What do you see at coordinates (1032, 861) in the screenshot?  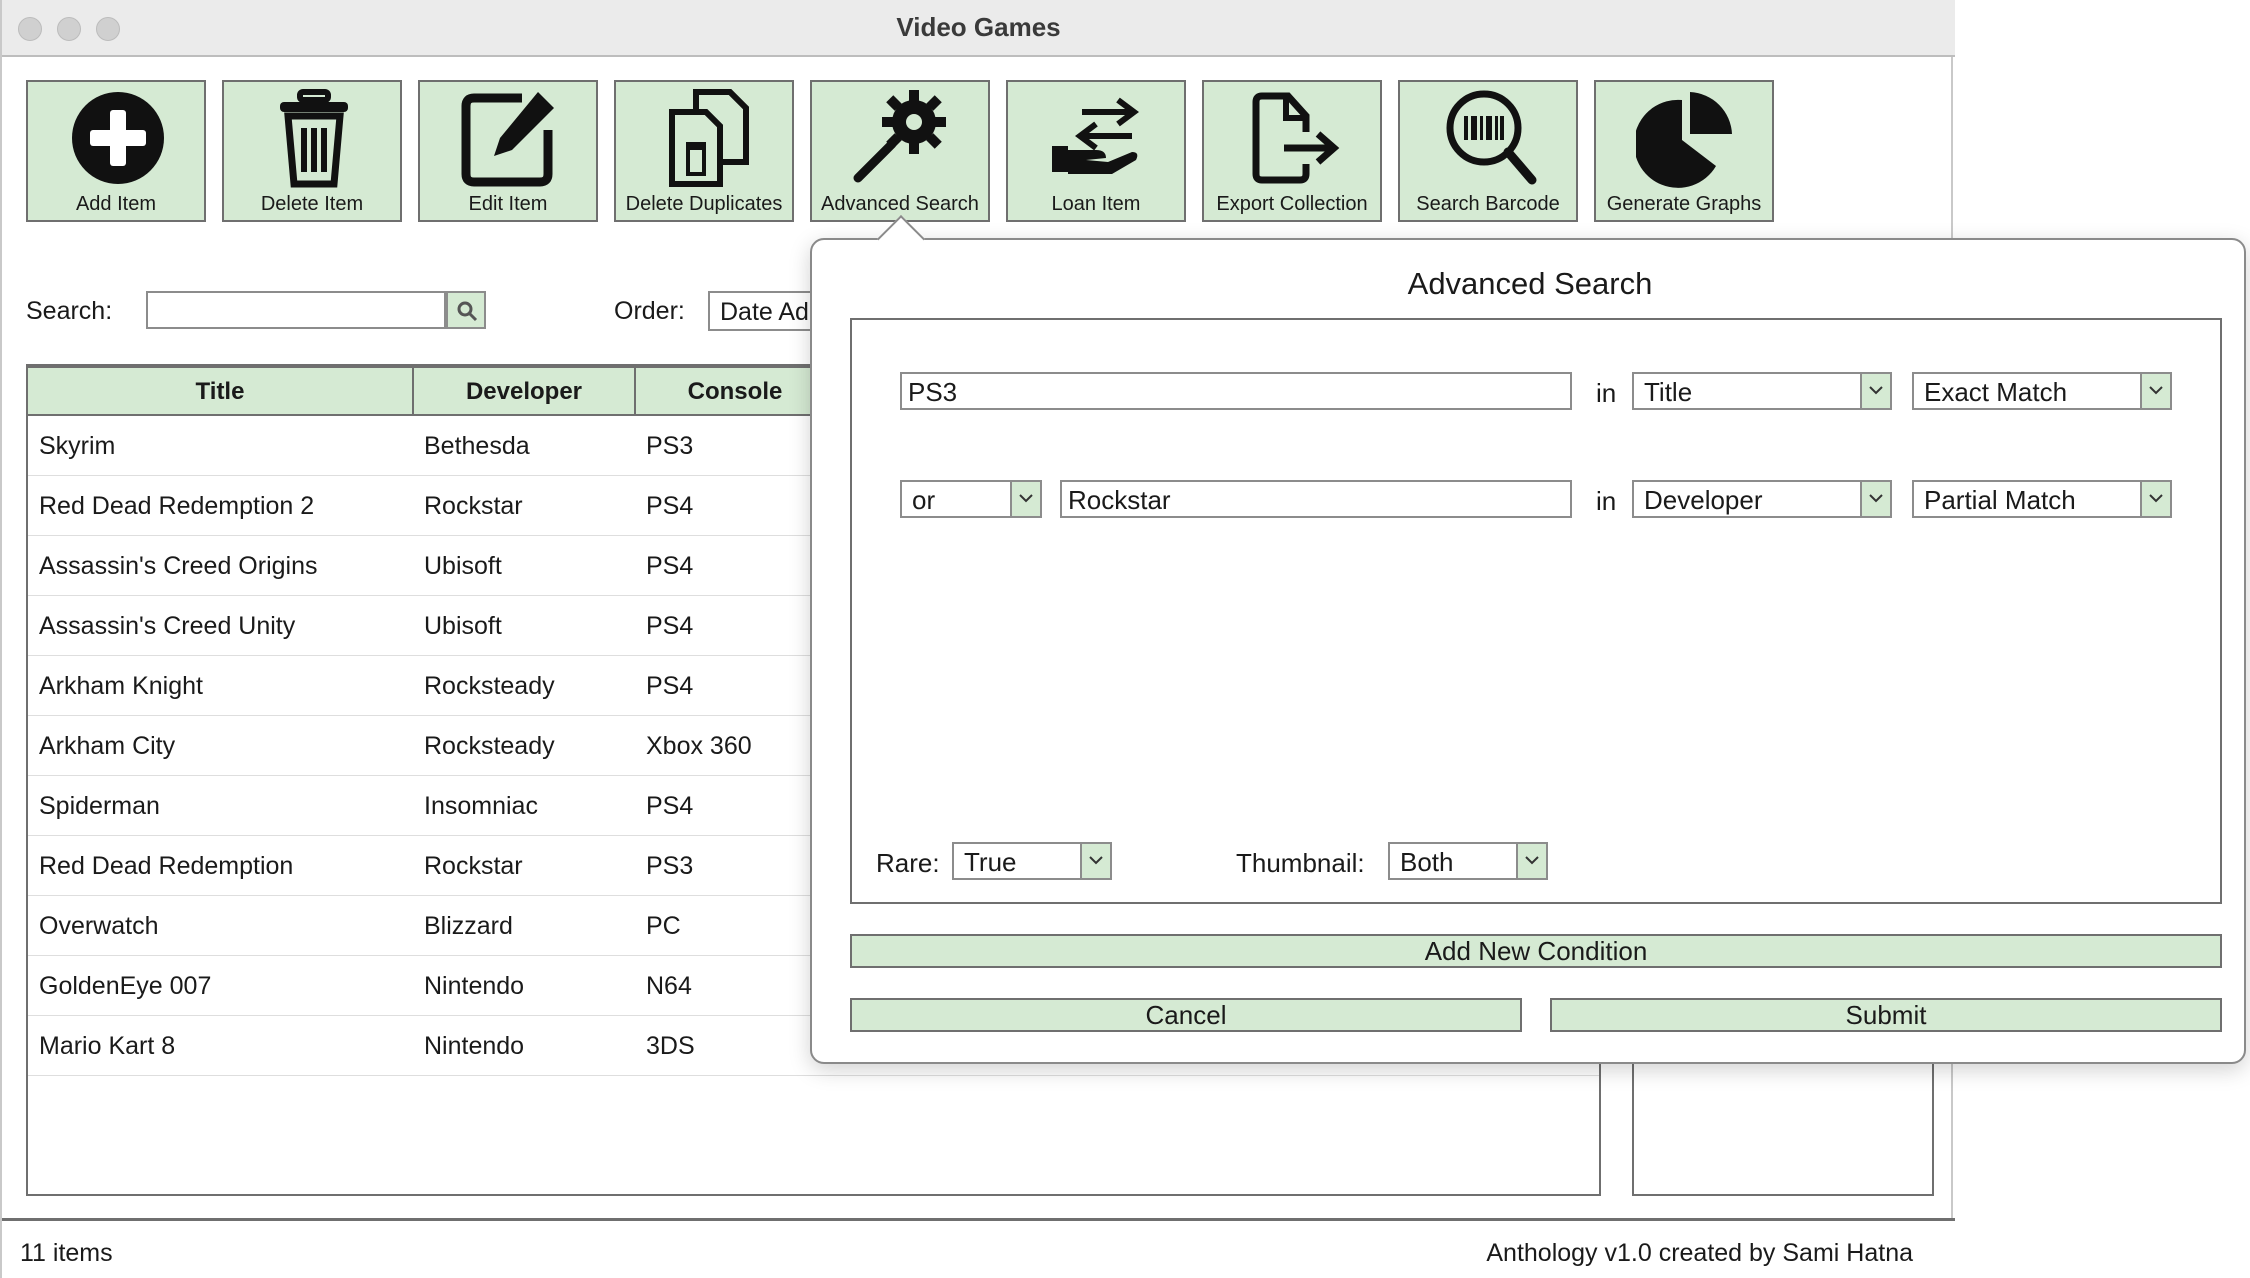 I see `rare-select: True` at bounding box center [1032, 861].